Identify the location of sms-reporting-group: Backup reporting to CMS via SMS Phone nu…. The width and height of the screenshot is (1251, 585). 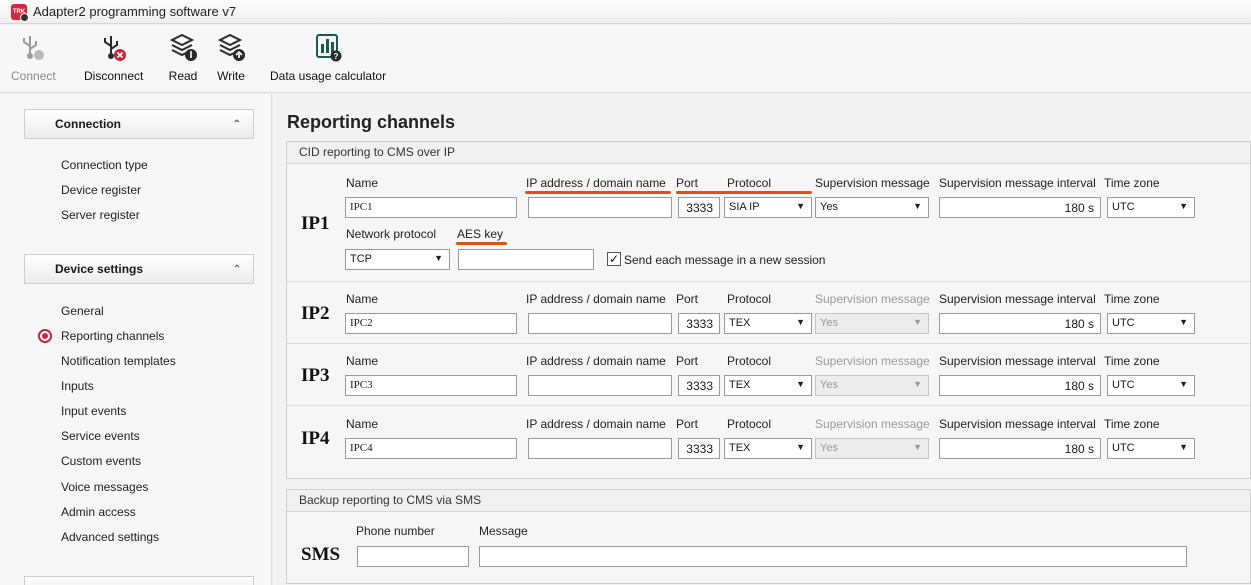
(768, 536).